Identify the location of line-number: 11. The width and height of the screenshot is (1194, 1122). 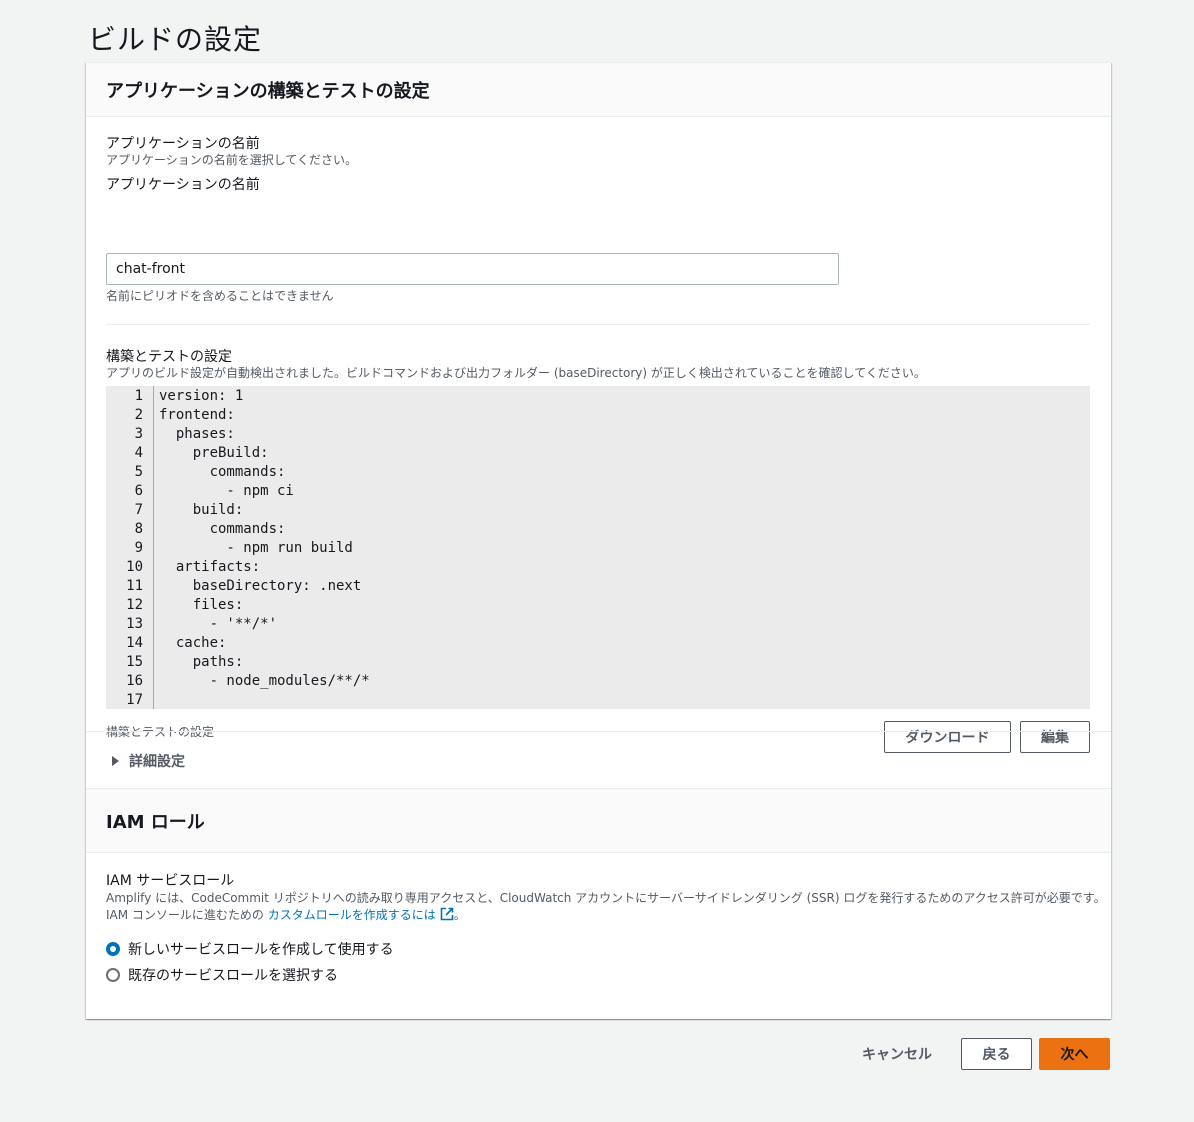
(134, 586).